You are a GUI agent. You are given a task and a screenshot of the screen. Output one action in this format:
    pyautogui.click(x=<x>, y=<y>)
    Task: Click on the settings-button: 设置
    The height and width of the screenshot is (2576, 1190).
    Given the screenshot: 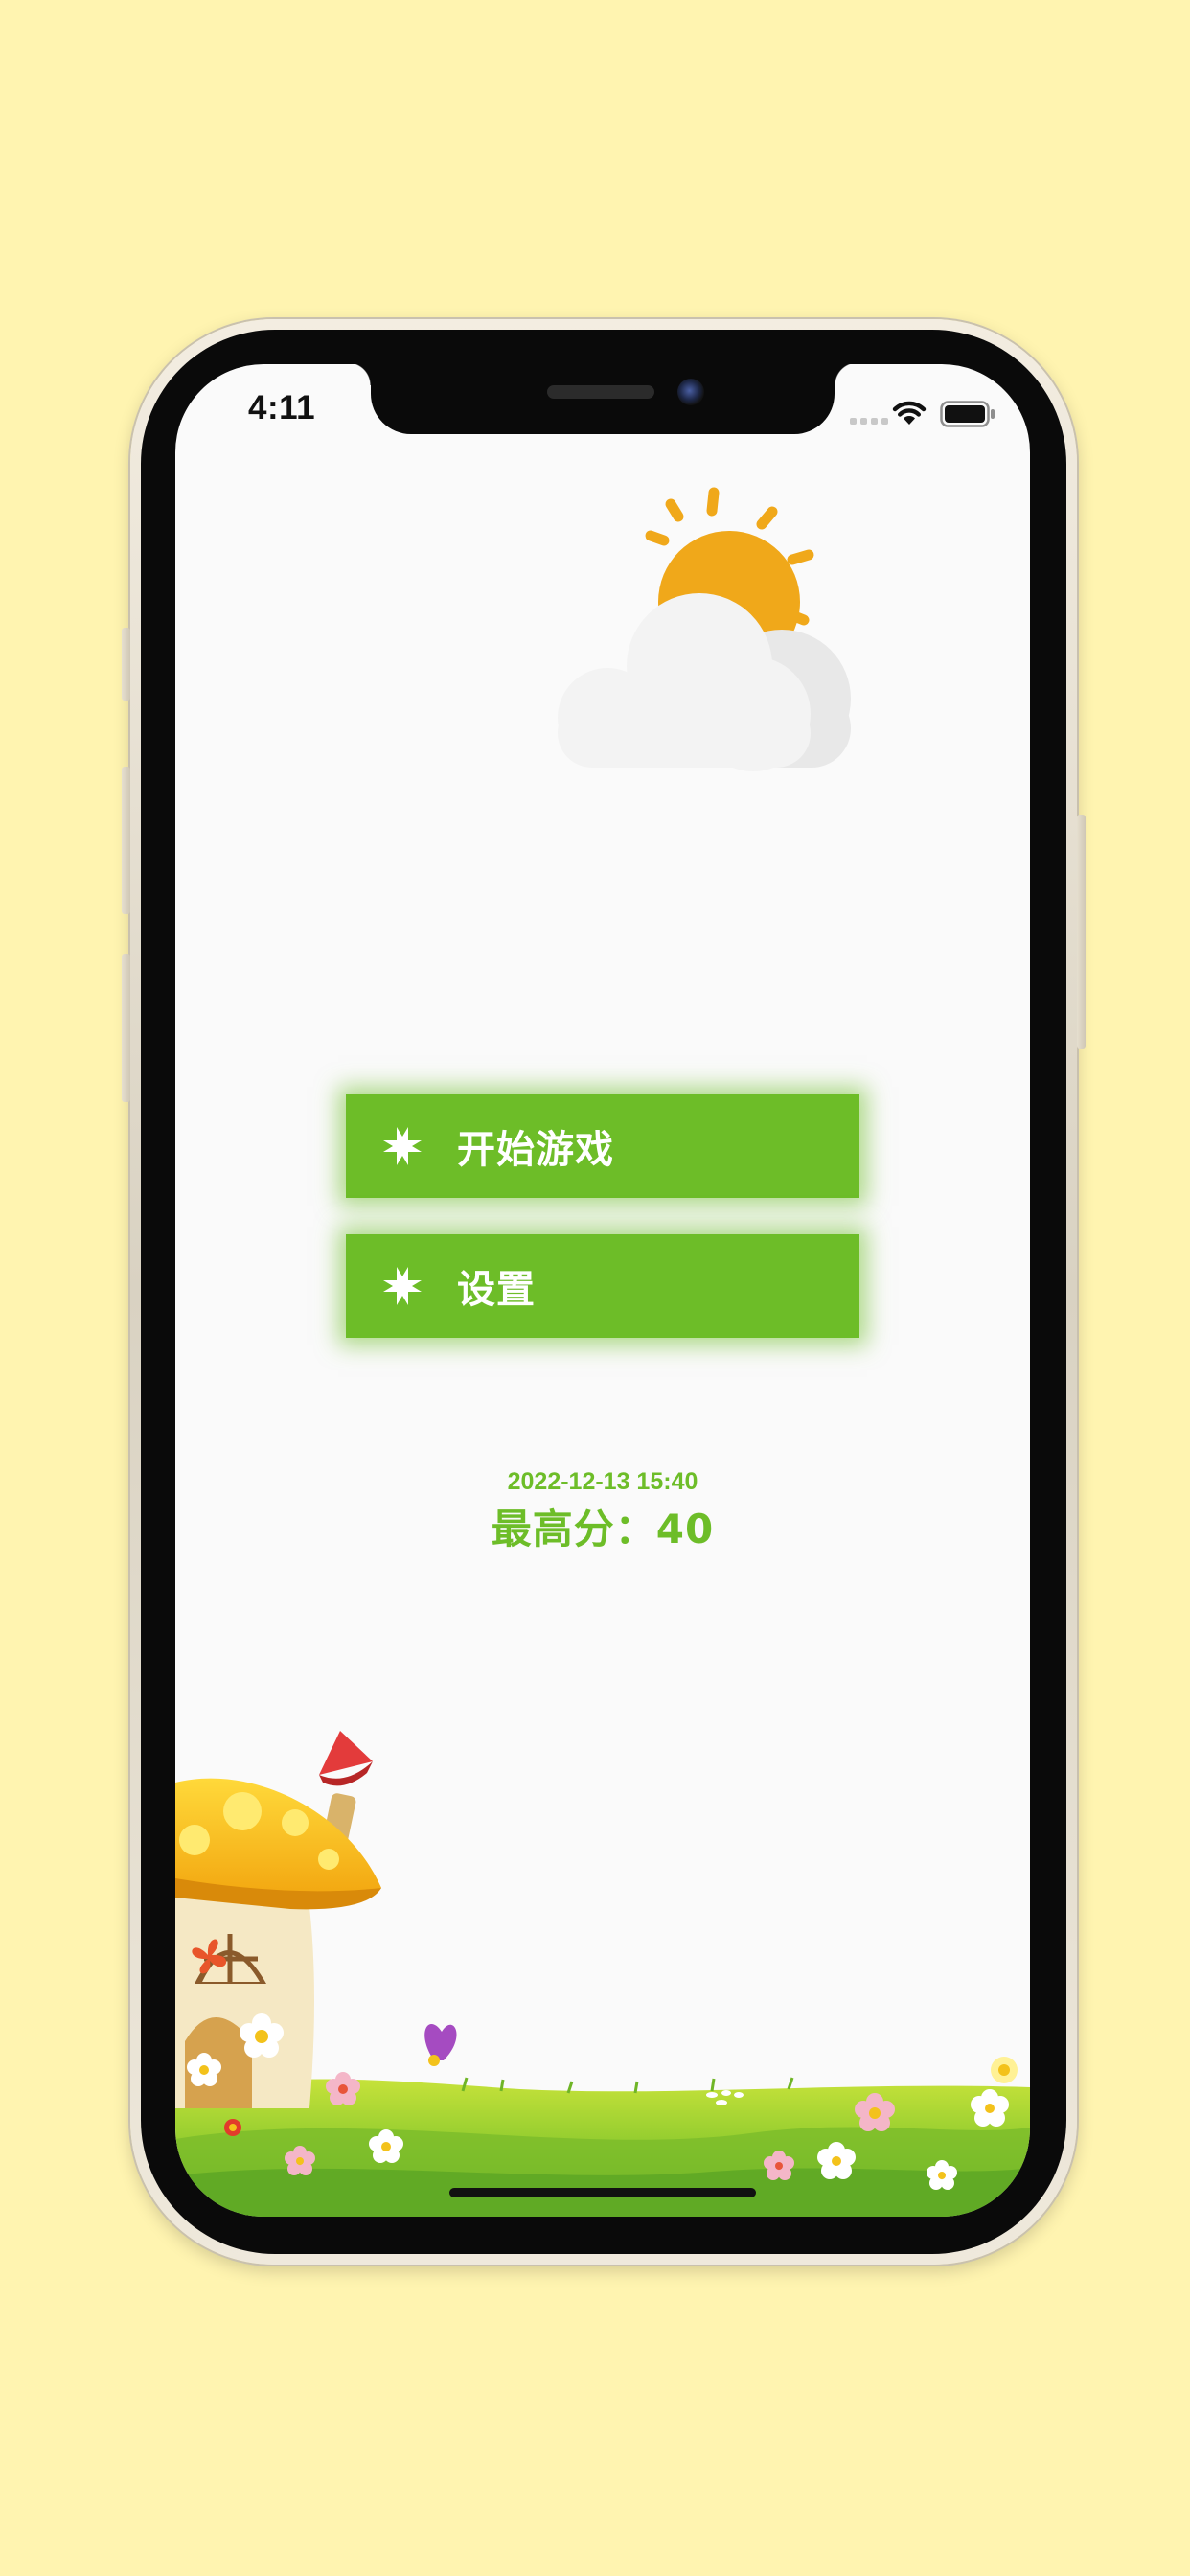 What is the action you would take?
    pyautogui.click(x=603, y=1286)
    